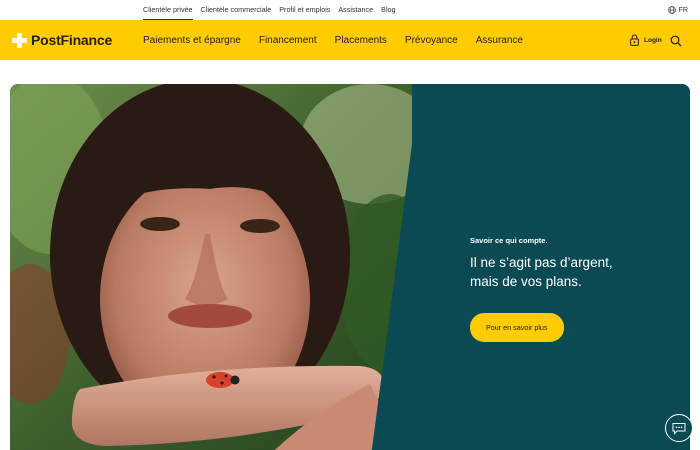 Image resolution: width=700 pixels, height=450 pixels. What do you see at coordinates (517, 327) in the screenshot?
I see `learn-more-button: Pour en savoir plus` at bounding box center [517, 327].